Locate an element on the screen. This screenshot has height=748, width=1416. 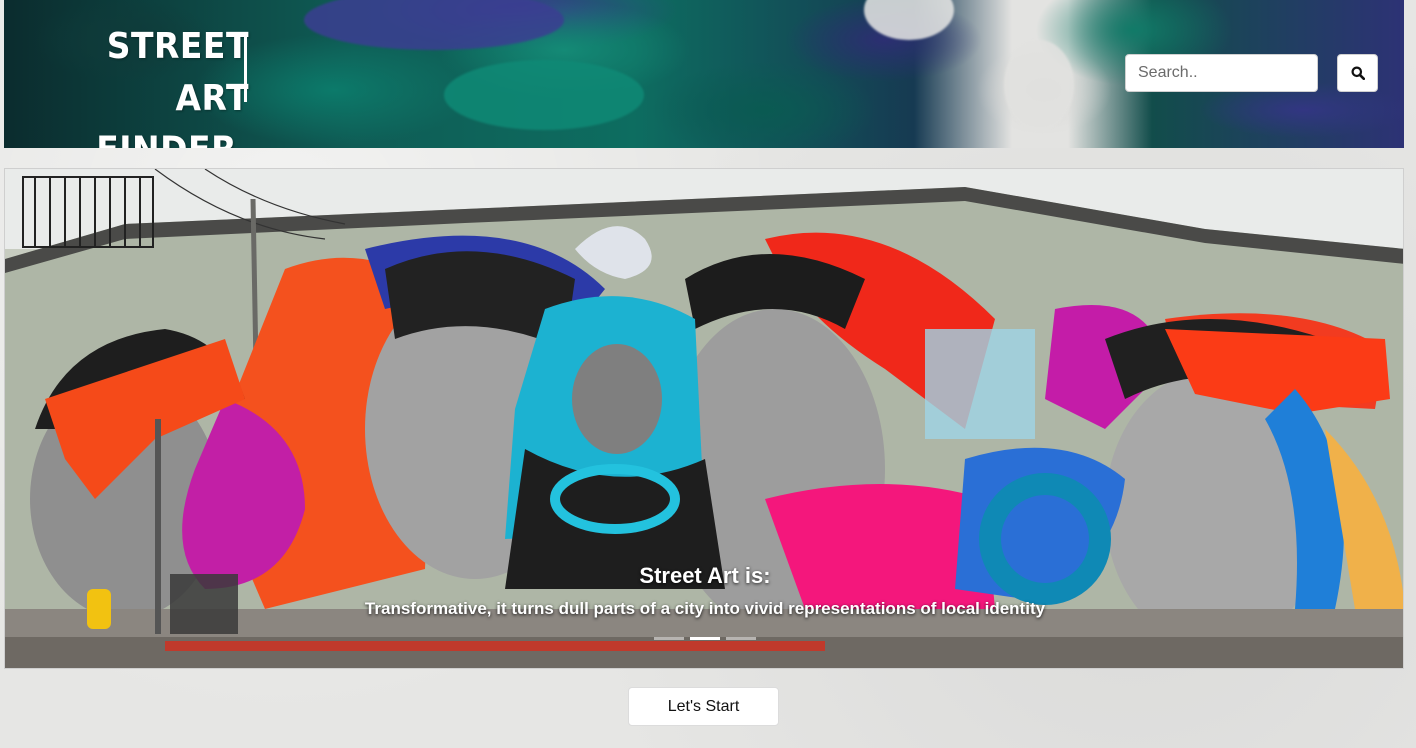
carousel-indicators is located at coordinates (704, 638).